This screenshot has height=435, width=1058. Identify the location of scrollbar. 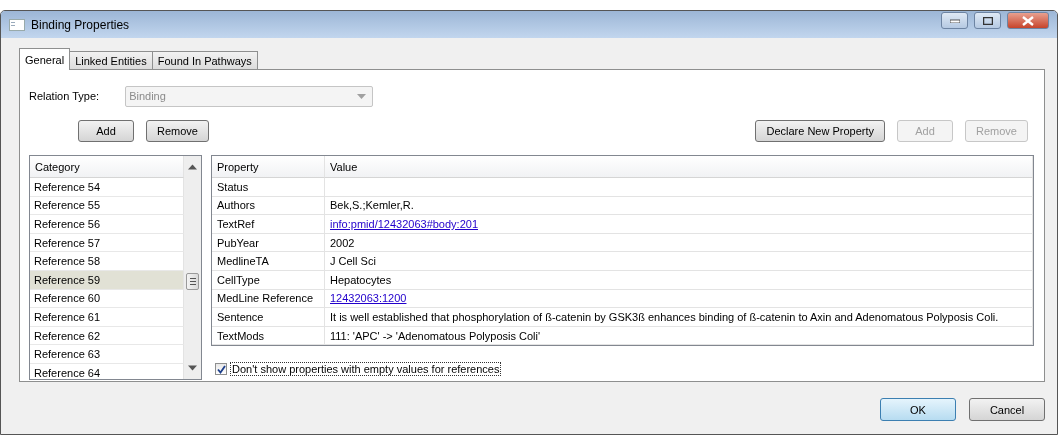
(192, 267).